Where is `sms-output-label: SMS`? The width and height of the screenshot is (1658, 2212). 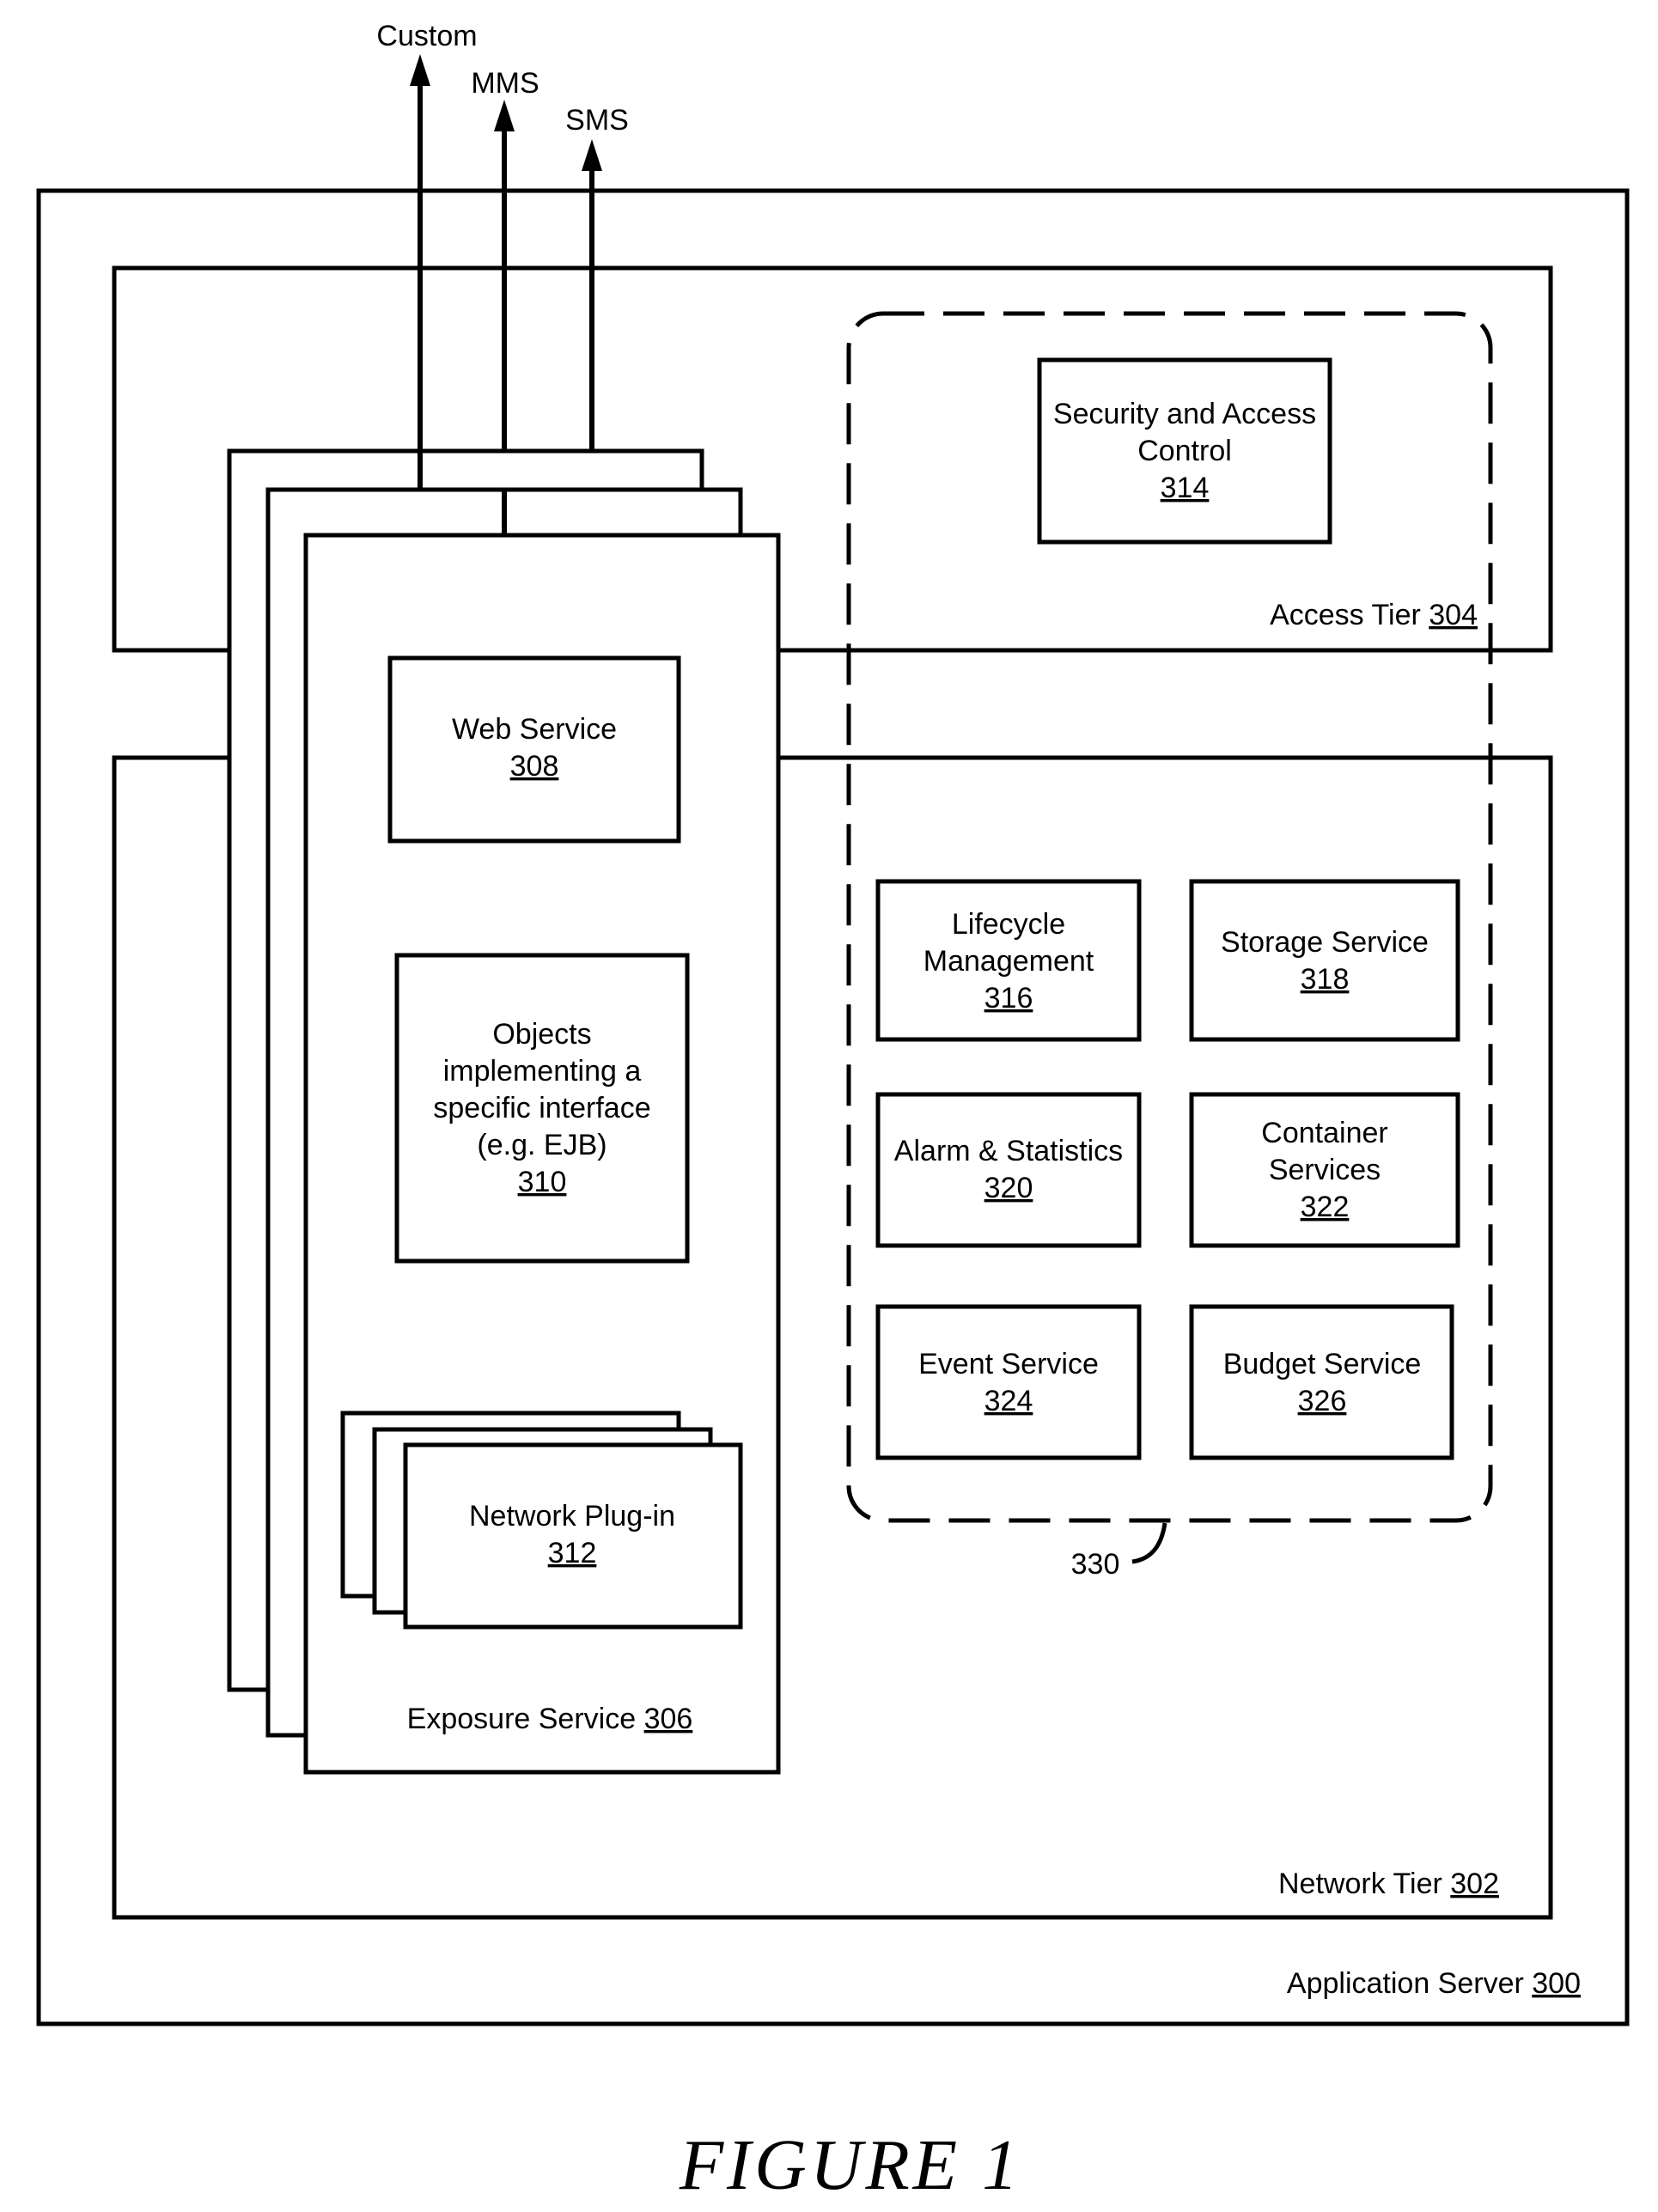 sms-output-label: SMS is located at coordinates (597, 120).